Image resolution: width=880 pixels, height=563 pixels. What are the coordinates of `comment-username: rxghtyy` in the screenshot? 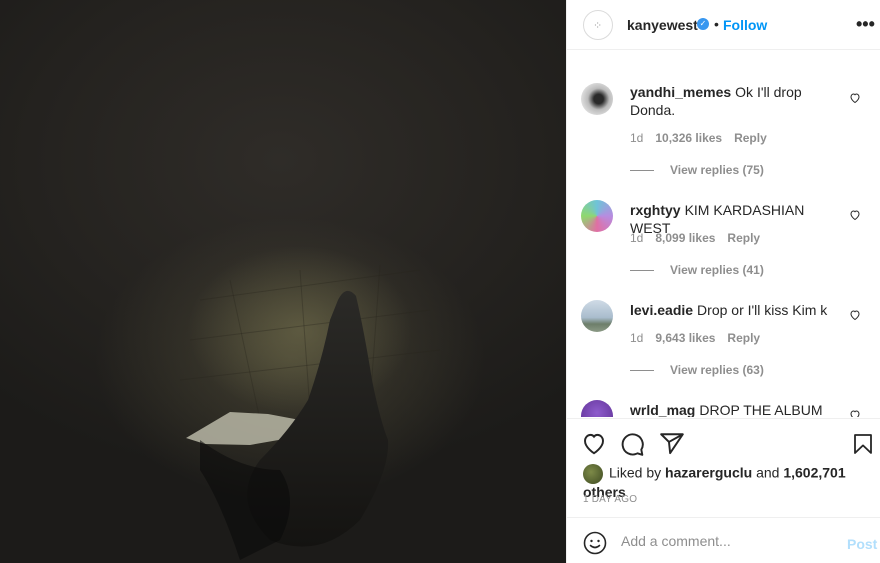 It's located at (655, 210).